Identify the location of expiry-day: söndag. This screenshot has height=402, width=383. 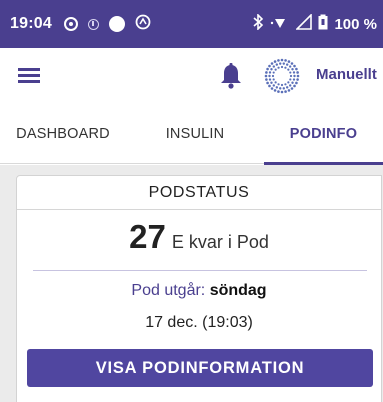
(238, 290).